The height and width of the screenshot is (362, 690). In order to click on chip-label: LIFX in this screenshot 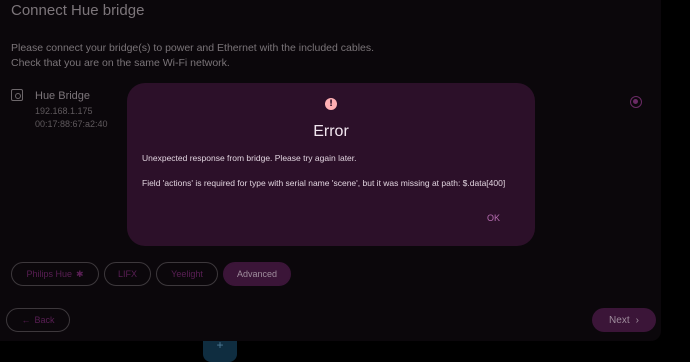, I will do `click(127, 274)`.